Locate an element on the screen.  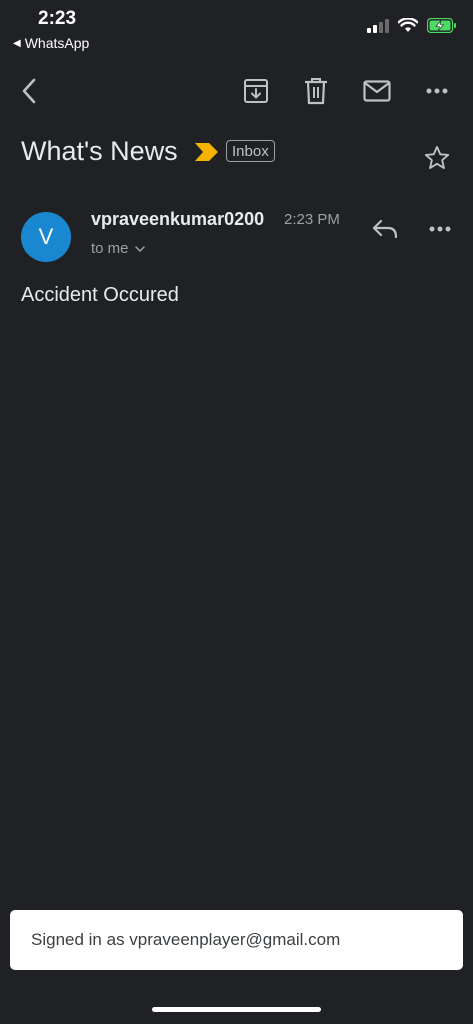
toast-message: Signed in as vpraveenplayer@gmail.com is located at coordinates (186, 939).